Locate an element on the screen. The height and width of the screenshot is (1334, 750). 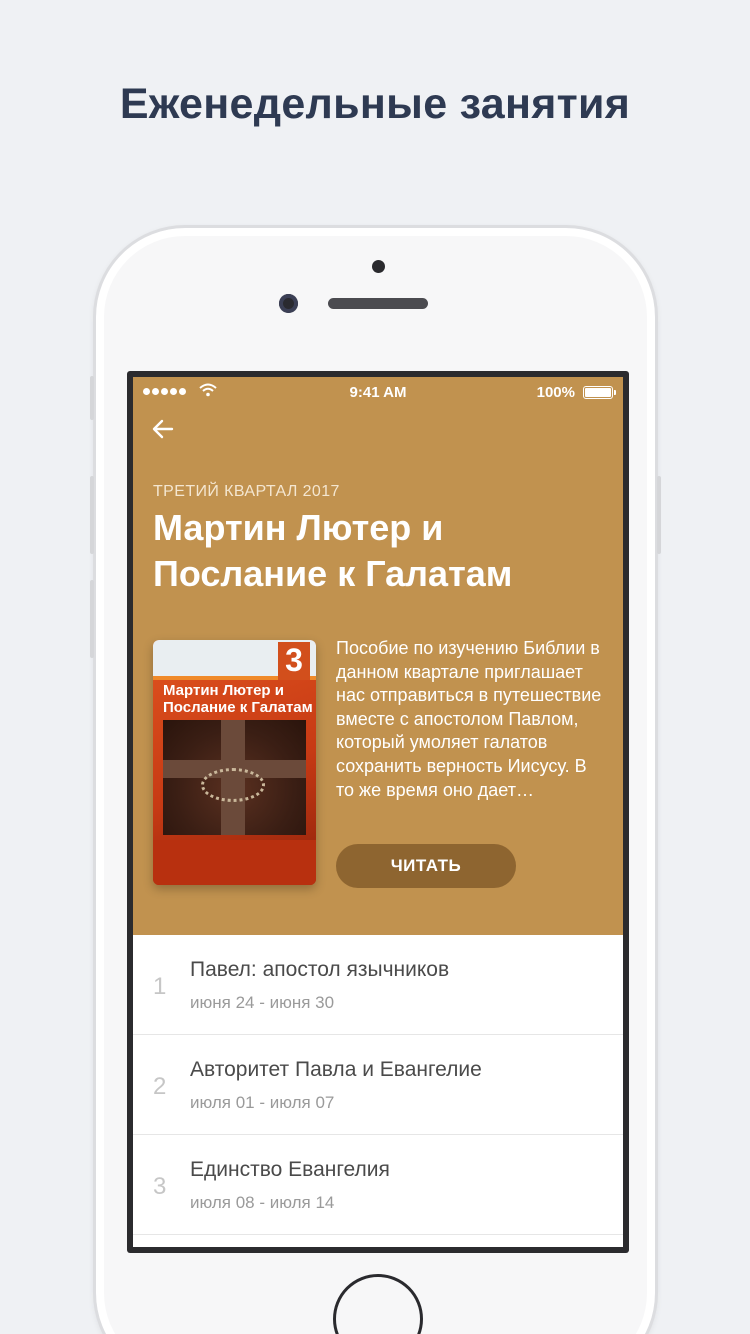
read-button: ЧИТАТЬ is located at coordinates (426, 866).